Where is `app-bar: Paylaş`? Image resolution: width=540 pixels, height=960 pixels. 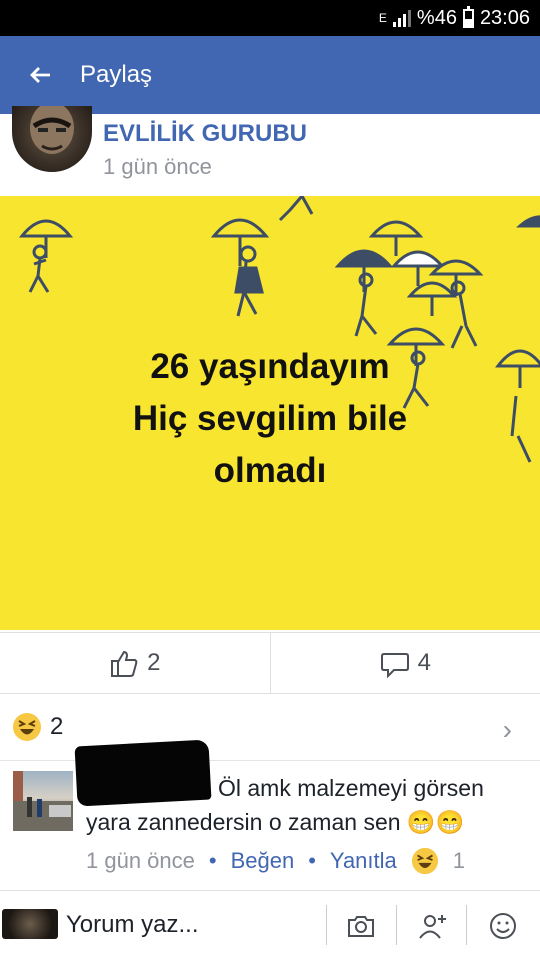
app-bar: Paylaş is located at coordinates (270, 75).